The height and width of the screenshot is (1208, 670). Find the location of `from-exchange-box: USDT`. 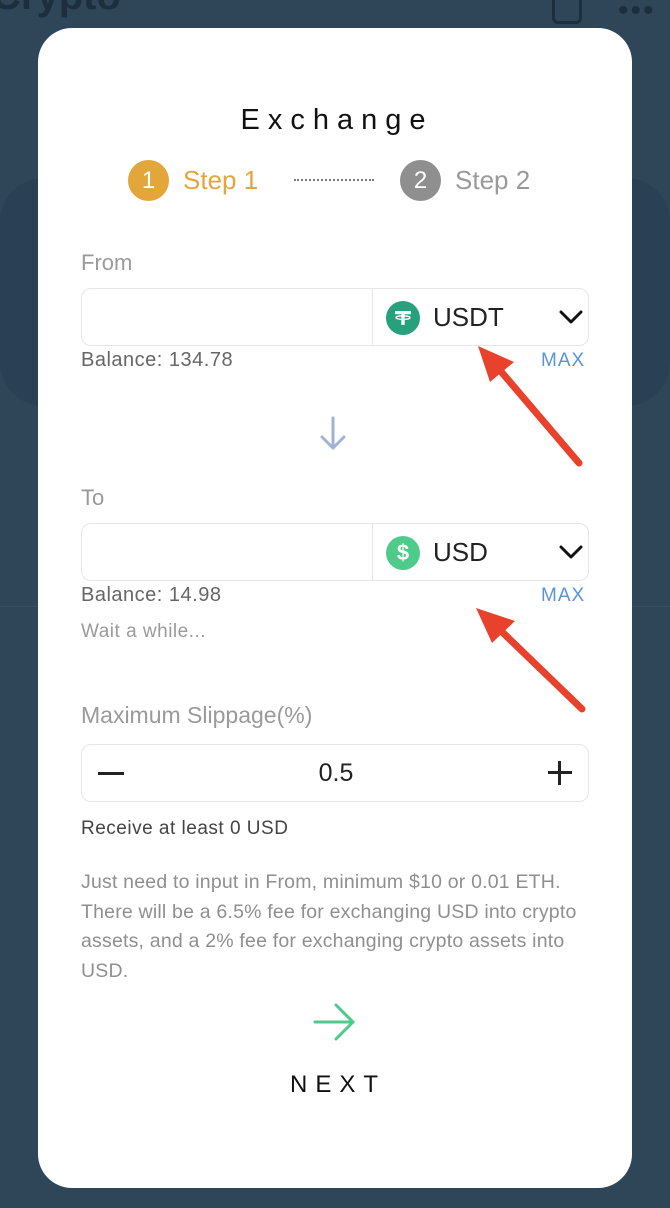

from-exchange-box: USDT is located at coordinates (335, 317).